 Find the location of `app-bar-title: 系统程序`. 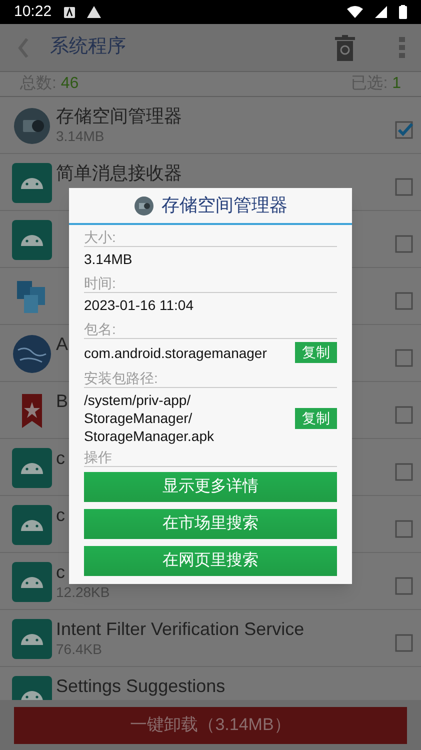

app-bar-title: 系统程序 is located at coordinates (88, 47).